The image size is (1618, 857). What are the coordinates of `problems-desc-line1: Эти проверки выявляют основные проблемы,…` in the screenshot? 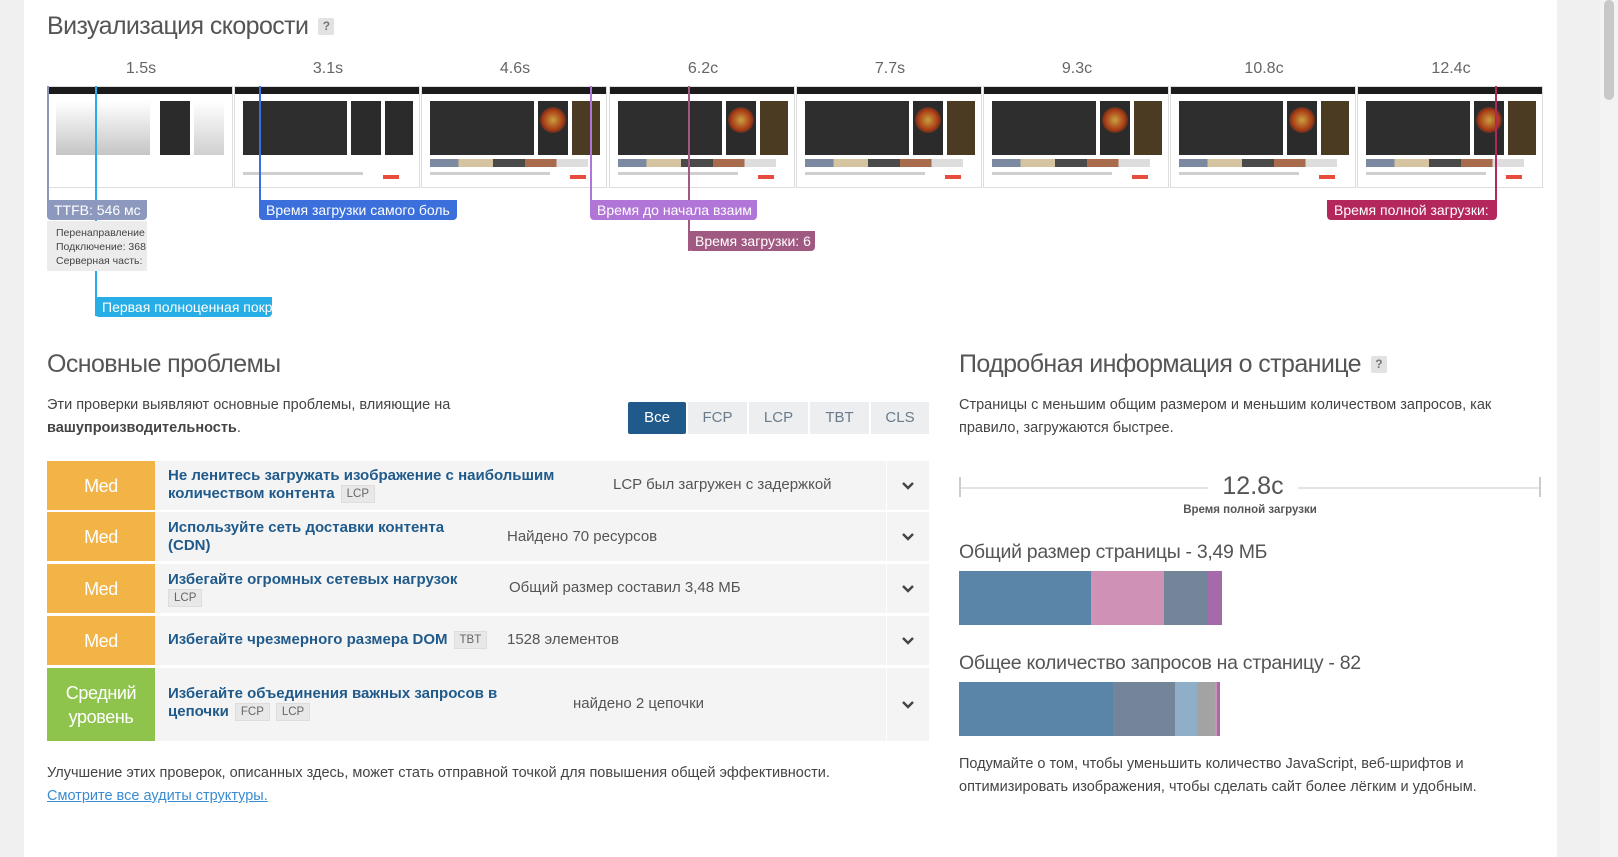 It's located at (249, 405).